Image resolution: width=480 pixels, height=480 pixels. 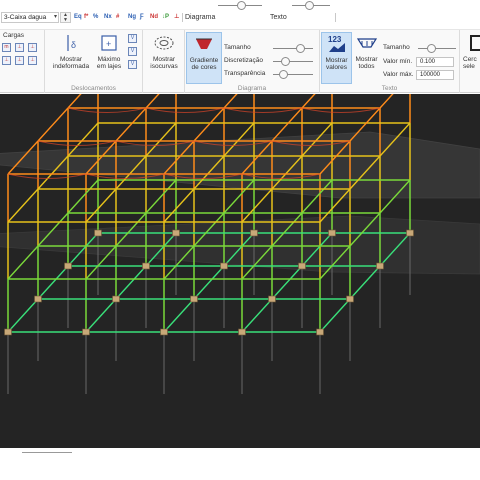 What do you see at coordinates (86, 17) in the screenshot?
I see `quick-icon-2: f*` at bounding box center [86, 17].